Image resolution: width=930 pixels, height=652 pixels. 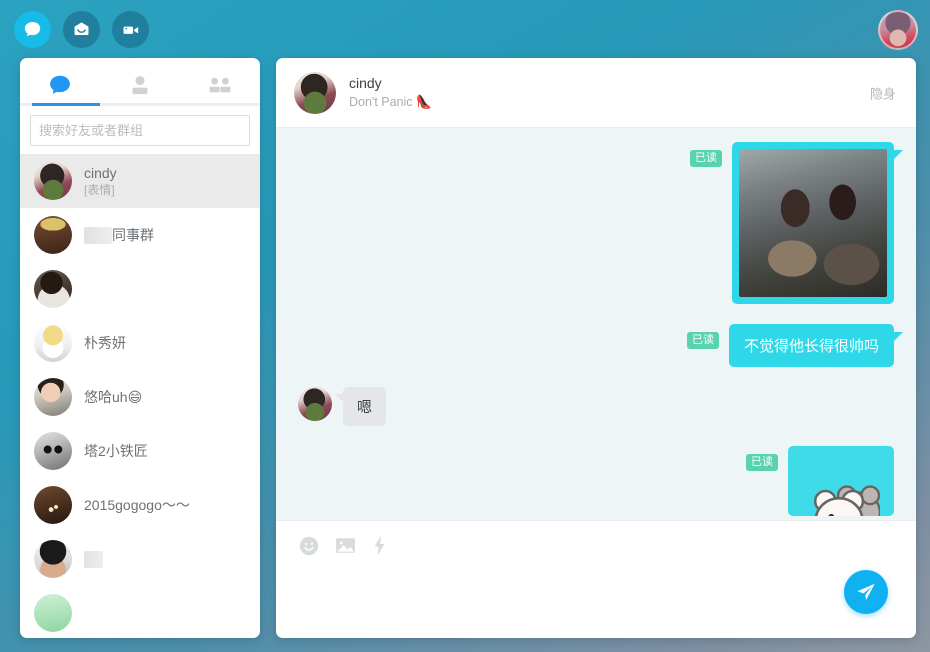 I want to click on list-item-text: 悠哈uh😄, so click(x=113, y=397).